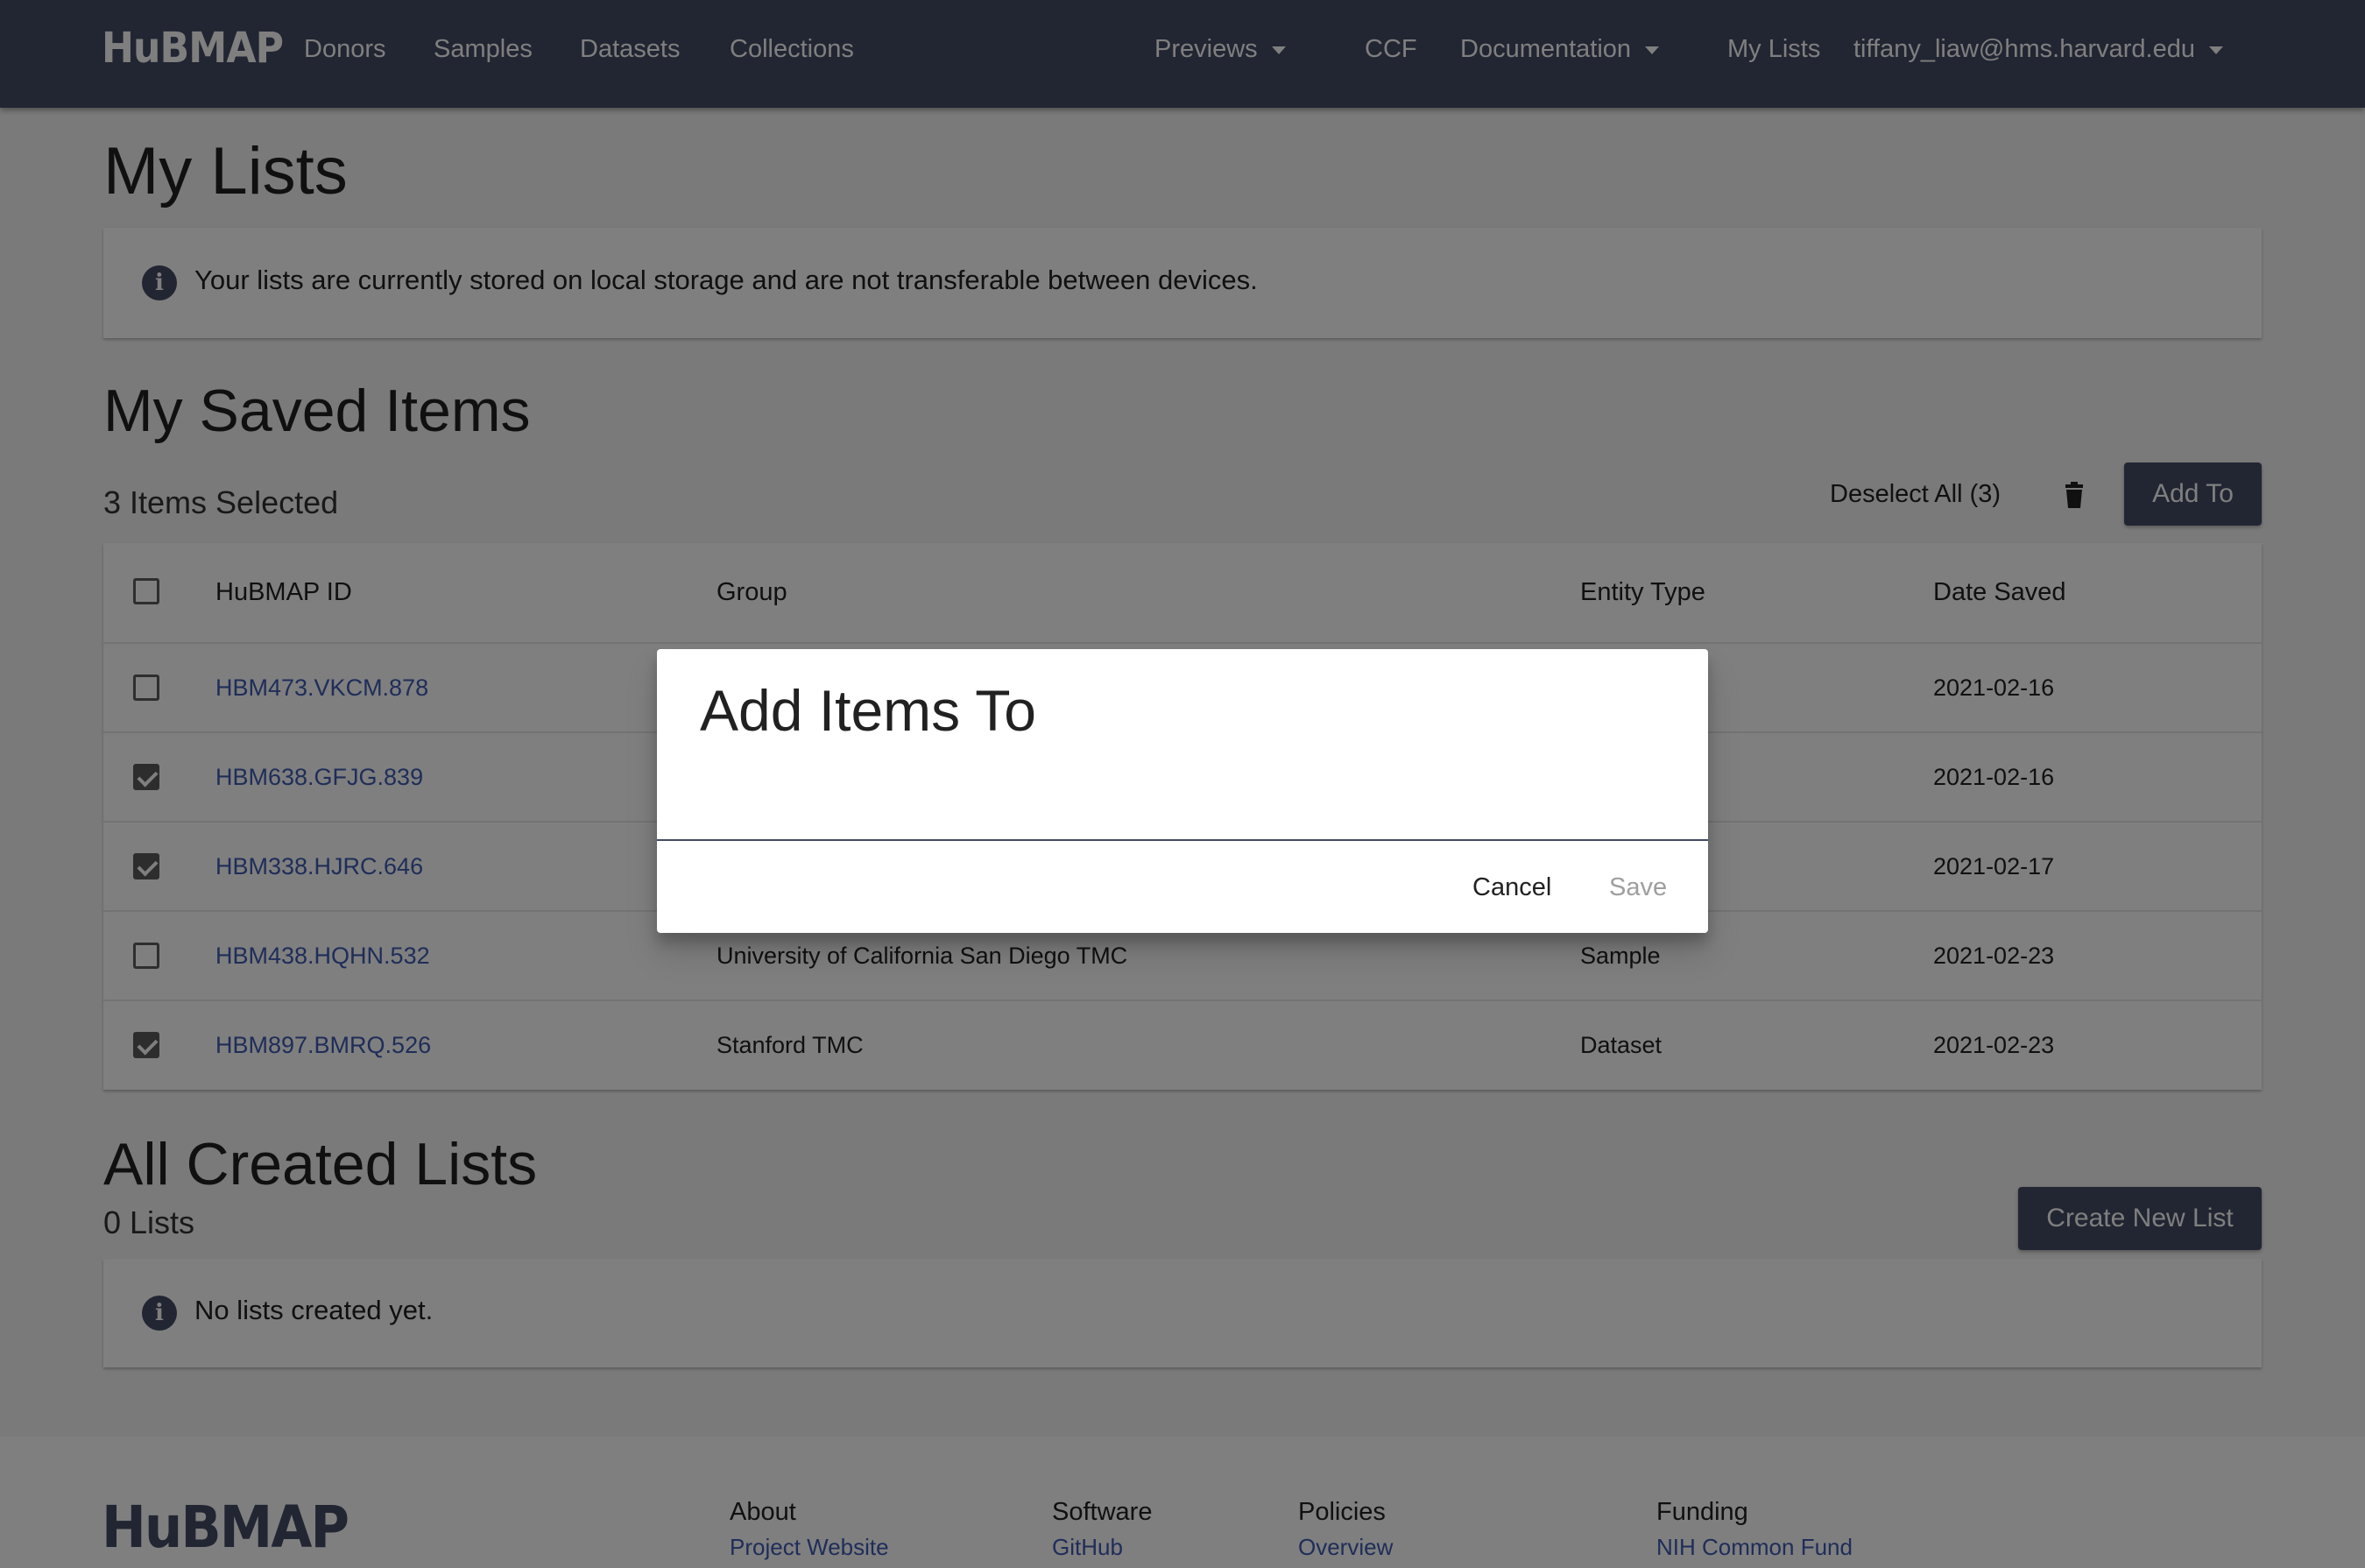 The height and width of the screenshot is (1568, 2365). I want to click on add-items-dialog: Add Items To Cancel Save, so click(1182, 791).